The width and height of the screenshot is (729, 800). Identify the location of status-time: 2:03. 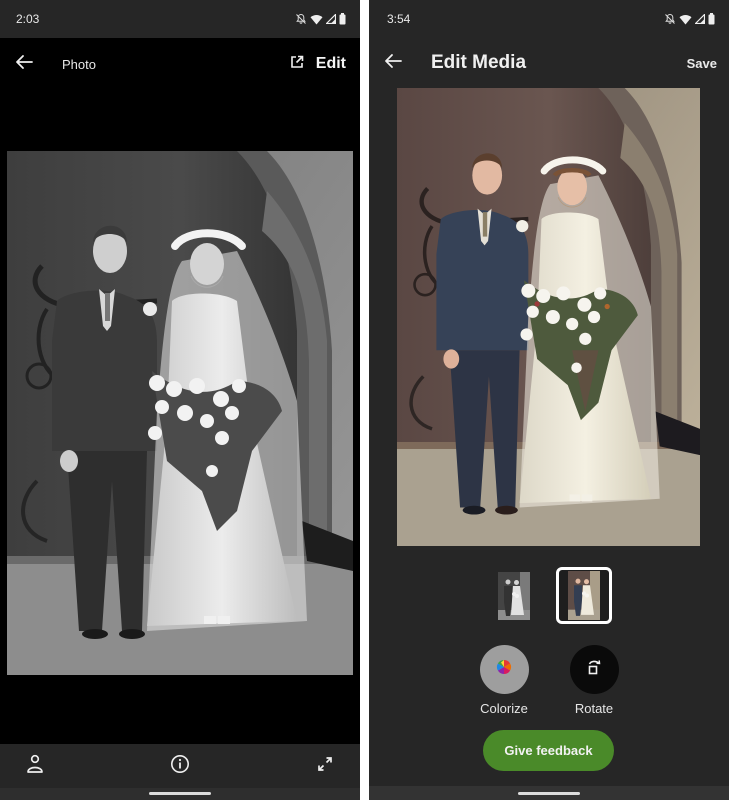
(28, 19).